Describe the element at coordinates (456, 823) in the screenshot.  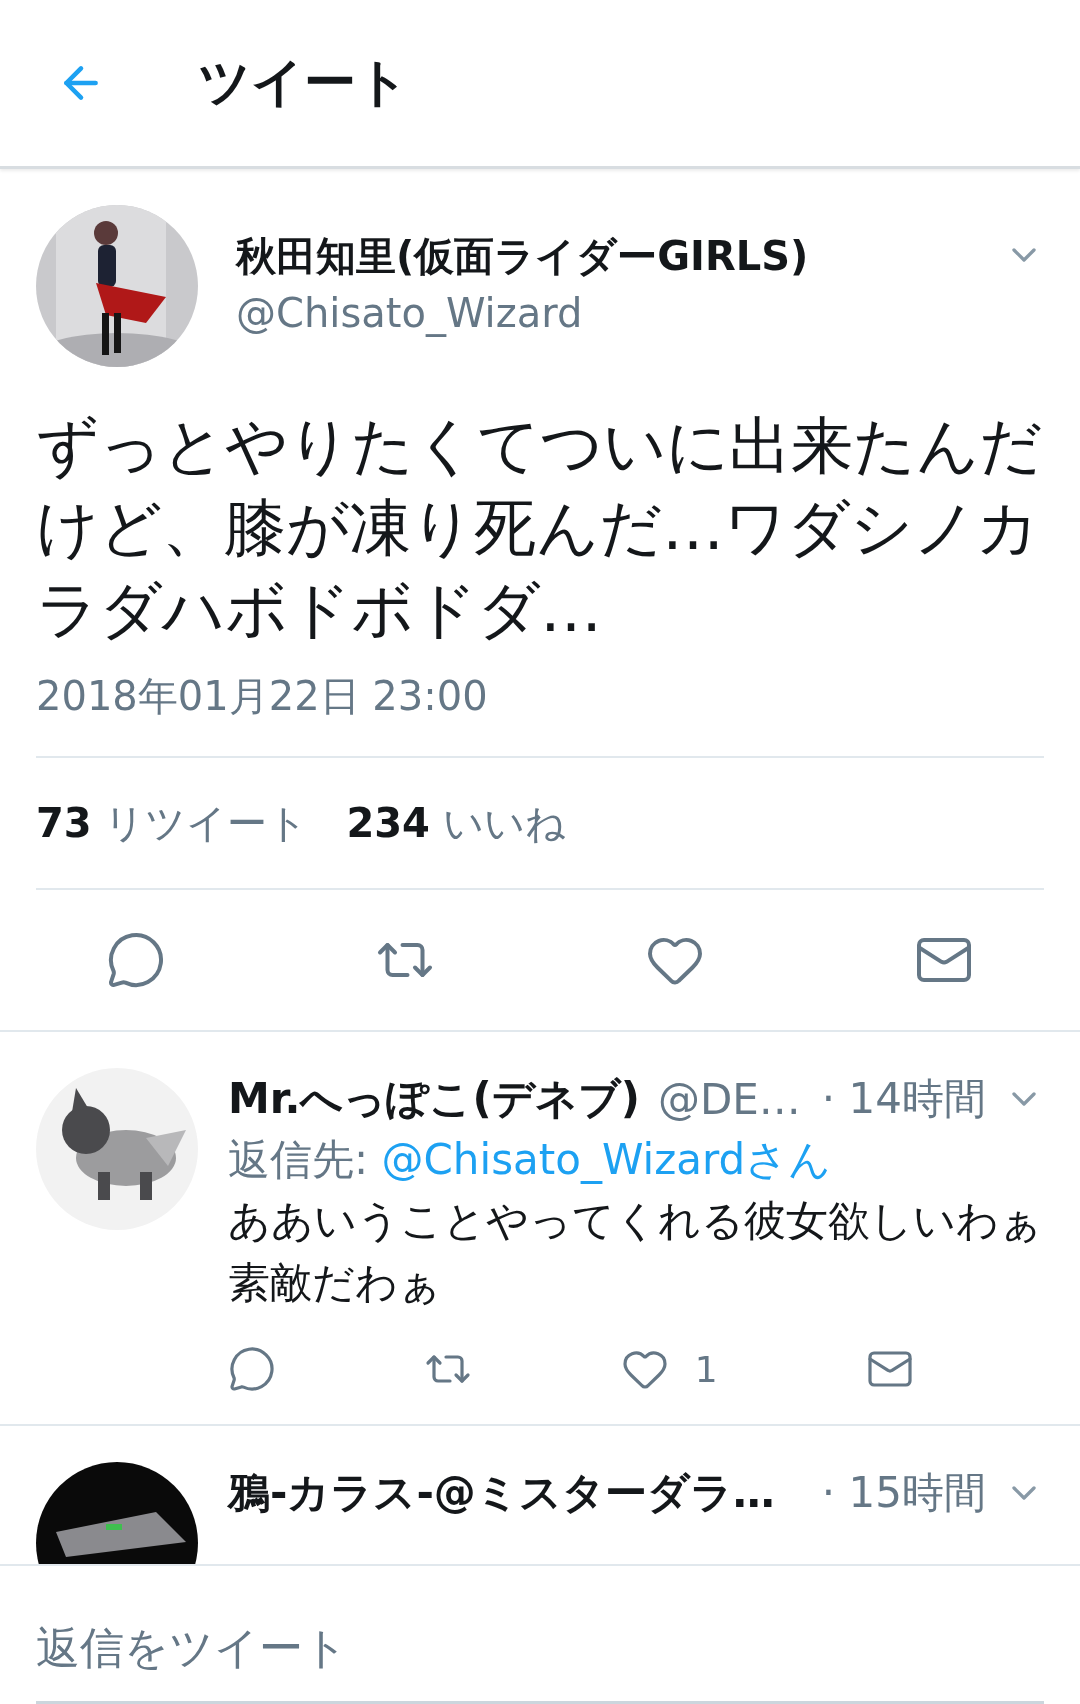
I see `stat-count: 234 いいね` at that location.